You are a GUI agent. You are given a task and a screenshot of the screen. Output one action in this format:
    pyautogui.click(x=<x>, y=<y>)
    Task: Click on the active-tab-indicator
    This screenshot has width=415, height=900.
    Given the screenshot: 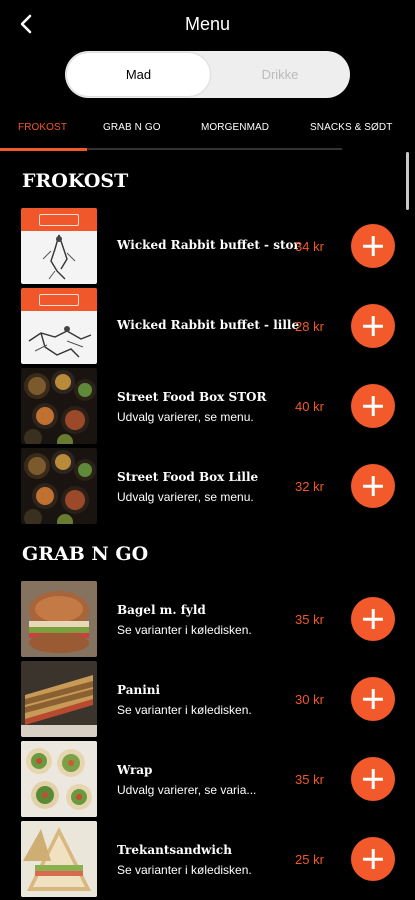 What is the action you would take?
    pyautogui.click(x=43, y=149)
    